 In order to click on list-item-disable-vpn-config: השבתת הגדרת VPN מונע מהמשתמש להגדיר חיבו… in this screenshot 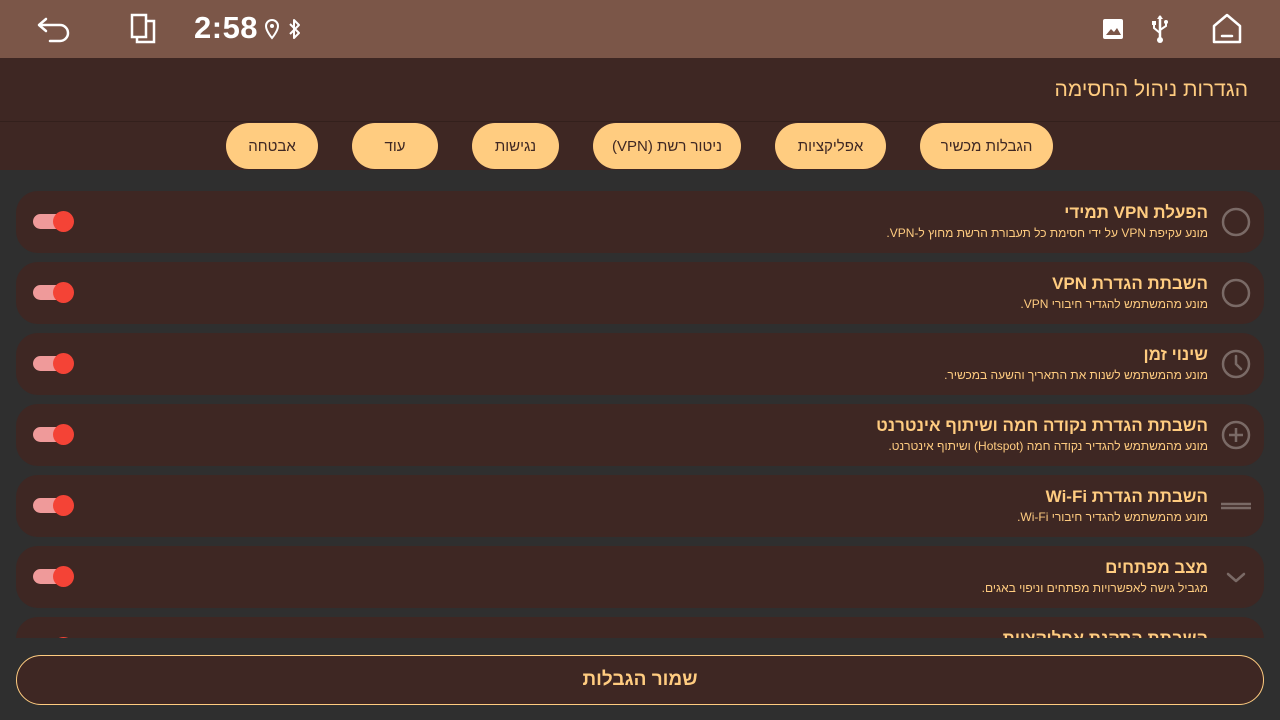, I will do `click(640, 293)`.